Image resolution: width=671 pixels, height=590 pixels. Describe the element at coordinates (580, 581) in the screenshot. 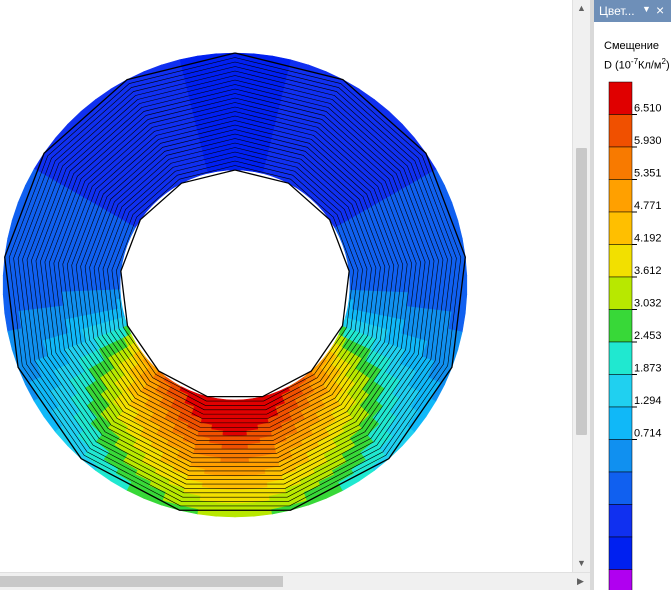

I see `scroll-right-arrow-icon: ▶` at that location.